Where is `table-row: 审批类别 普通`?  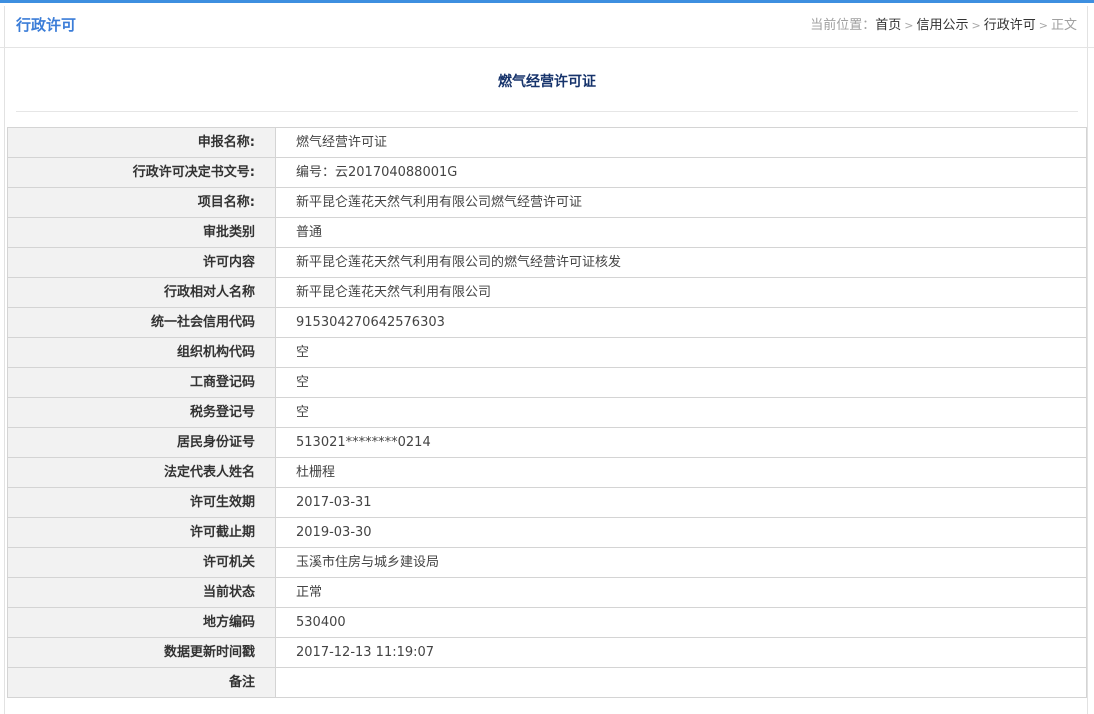
table-row: 审批类别 普通 is located at coordinates (547, 232).